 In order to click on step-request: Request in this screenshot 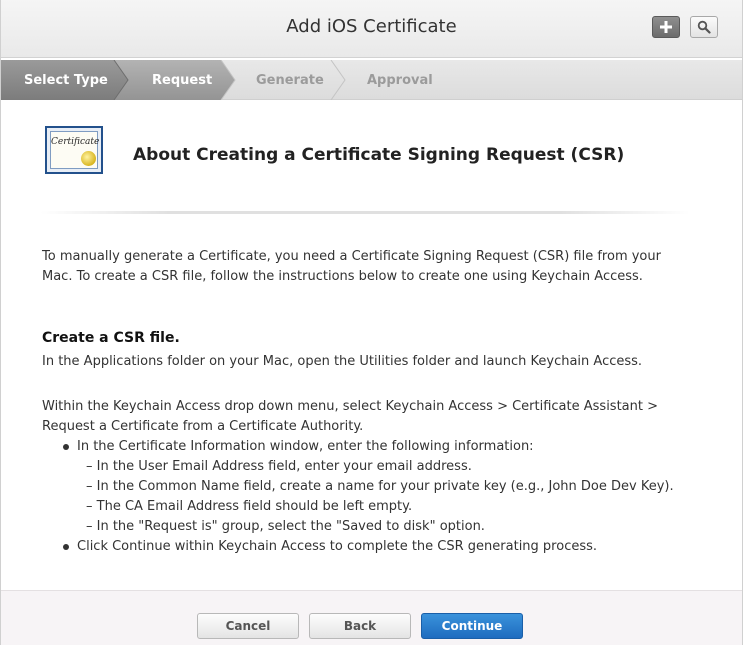, I will do `click(182, 80)`.